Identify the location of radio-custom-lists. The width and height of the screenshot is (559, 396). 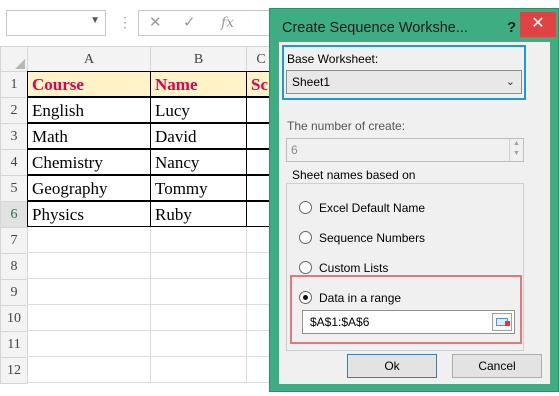
(305, 267).